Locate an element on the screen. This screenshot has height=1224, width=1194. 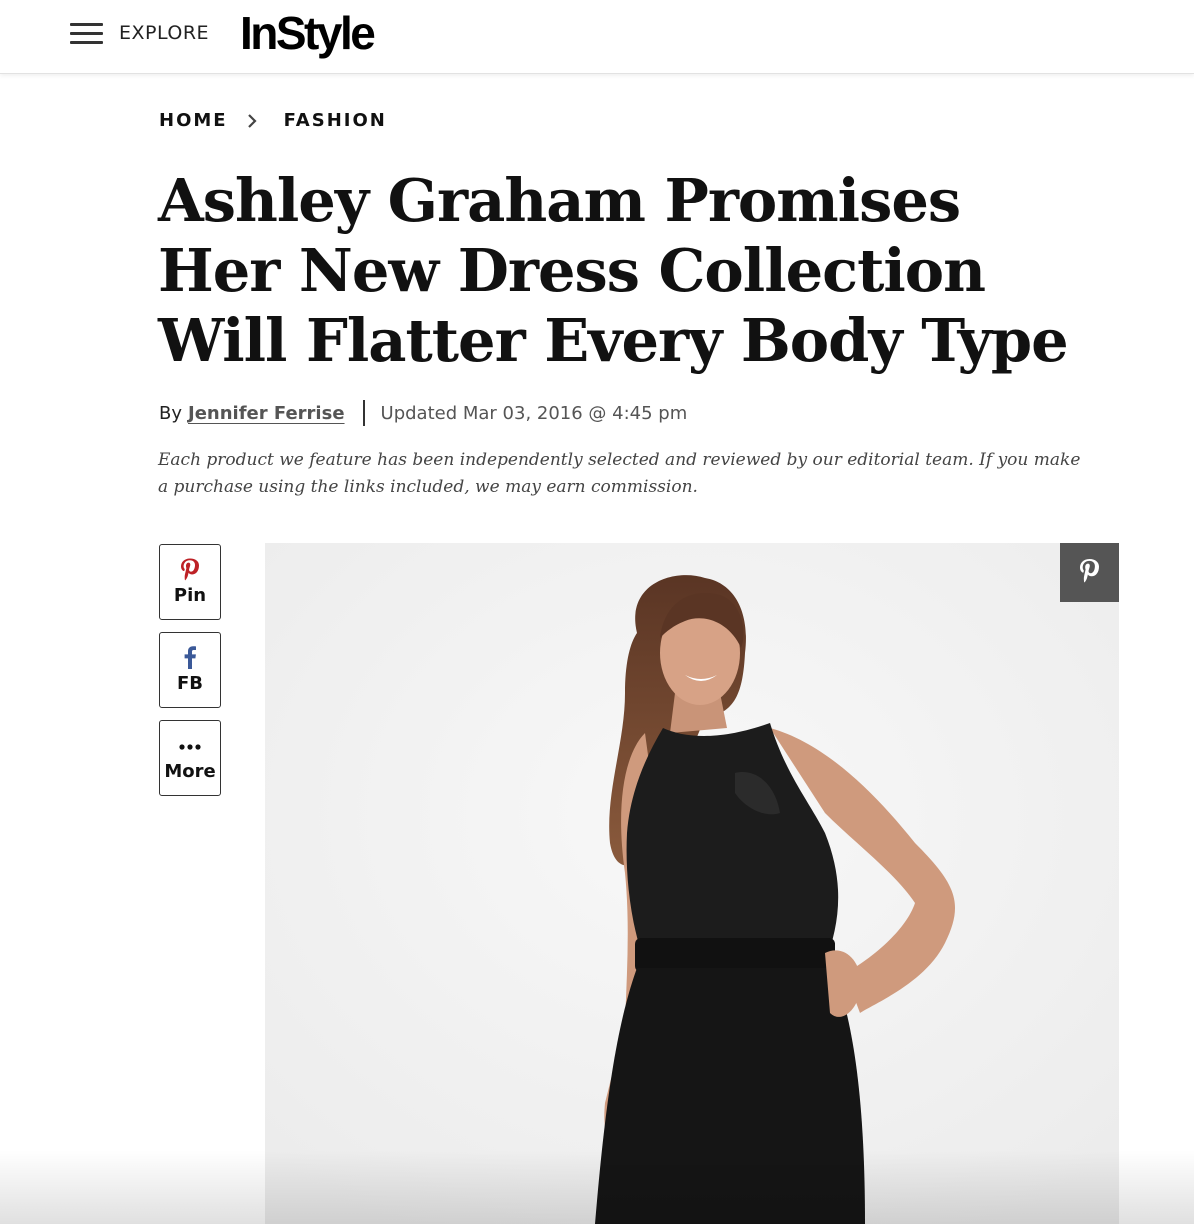
updated-date: Updated Mar 03, 2016 @ 4:45 pm is located at coordinates (534, 413).